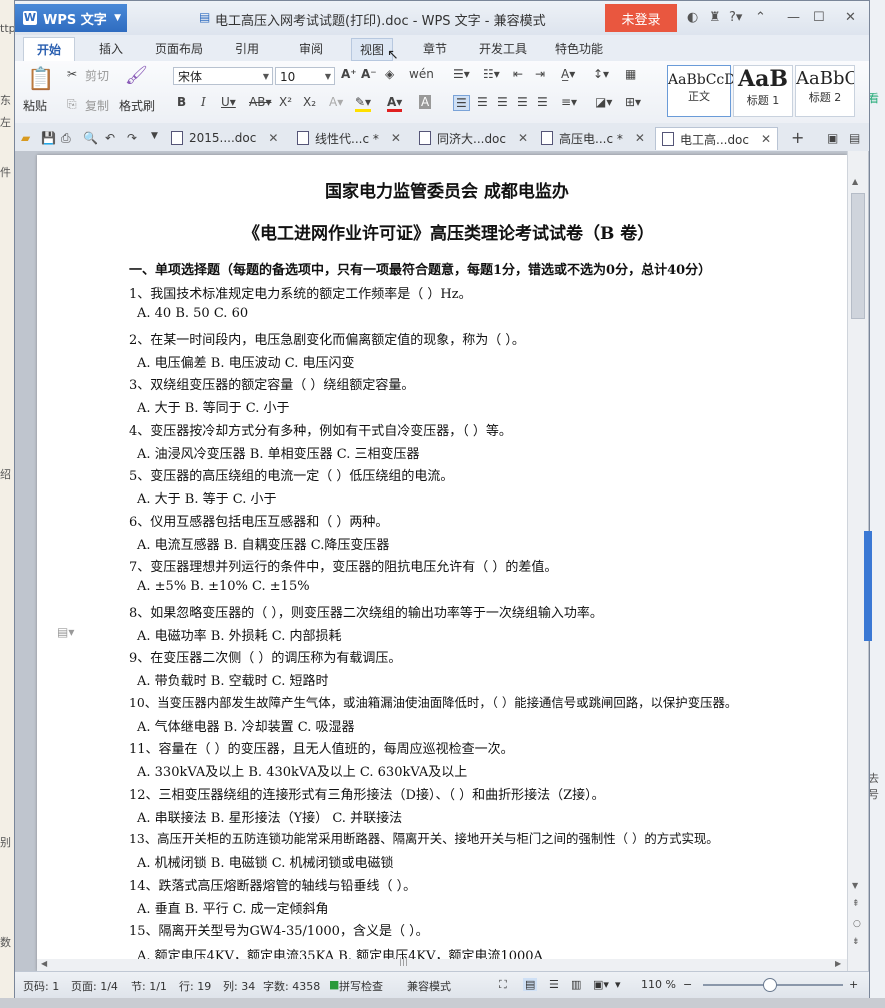 Image resolution: width=885 pixels, height=1008 pixels. What do you see at coordinates (132, 138) in the screenshot?
I see `redo-icon: ↷` at bounding box center [132, 138].